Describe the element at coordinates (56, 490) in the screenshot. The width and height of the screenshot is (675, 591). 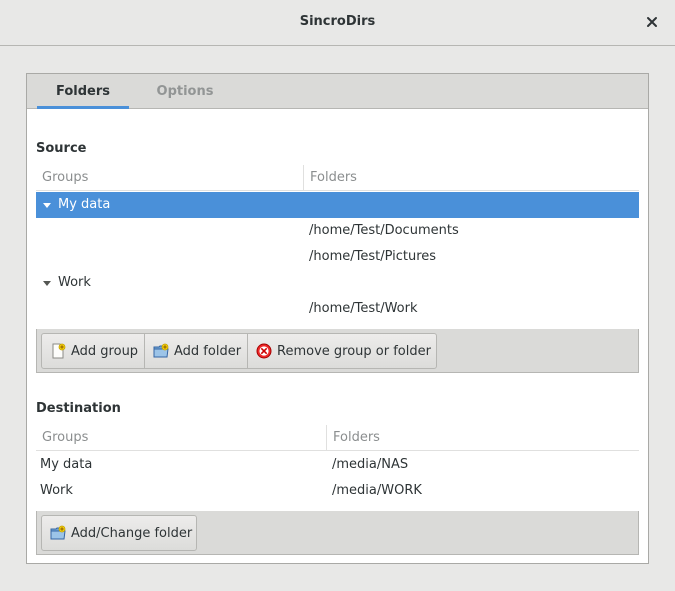
I see `destination-group-label: Work` at that location.